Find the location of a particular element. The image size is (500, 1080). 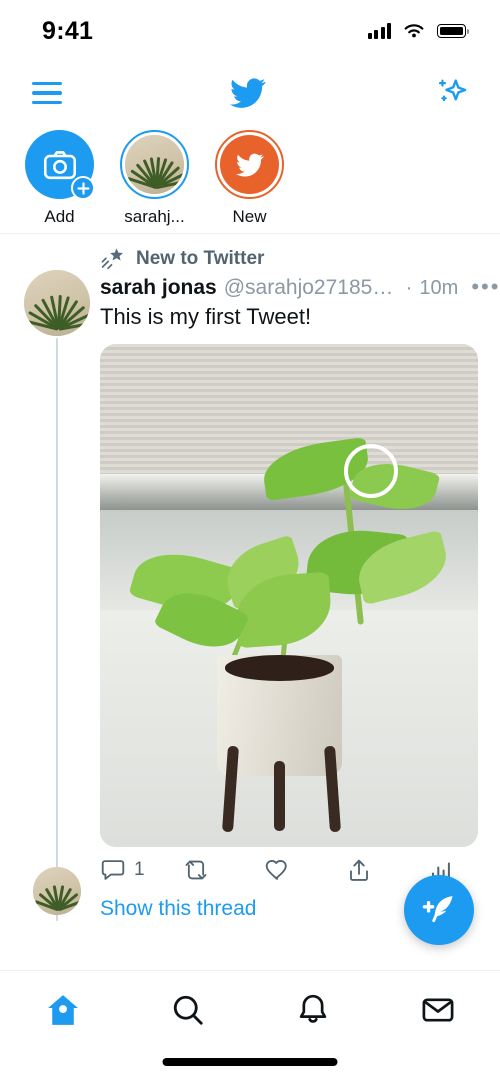

cellular-signal-icon is located at coordinates (379, 31).